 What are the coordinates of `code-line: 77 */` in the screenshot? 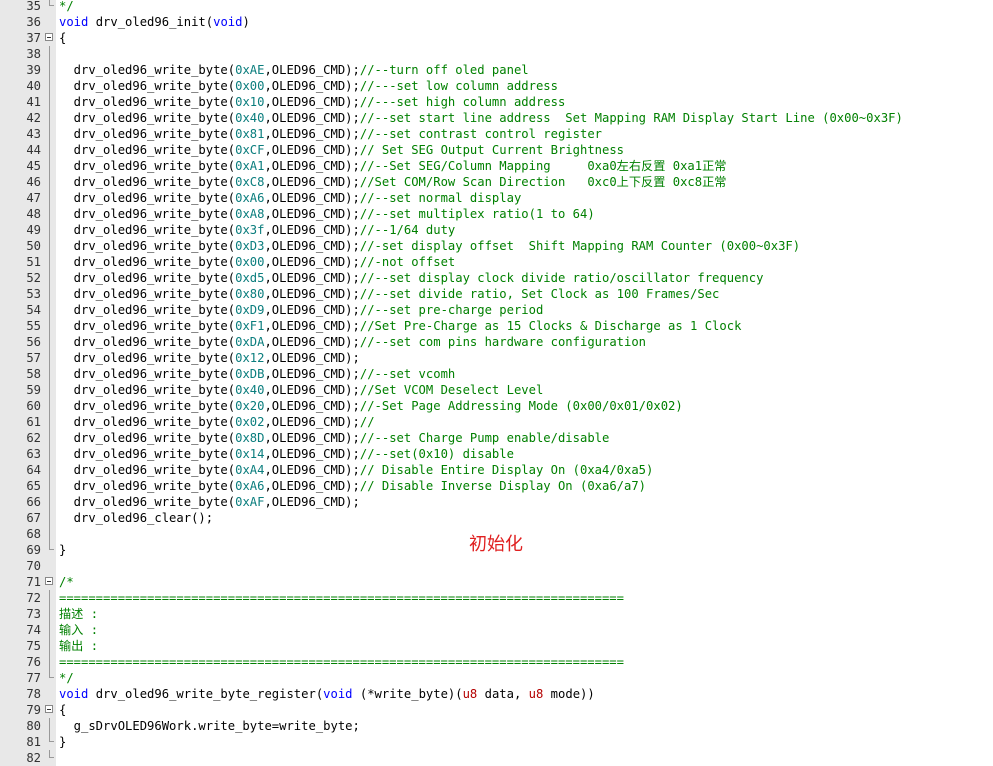 It's located at (496, 678).